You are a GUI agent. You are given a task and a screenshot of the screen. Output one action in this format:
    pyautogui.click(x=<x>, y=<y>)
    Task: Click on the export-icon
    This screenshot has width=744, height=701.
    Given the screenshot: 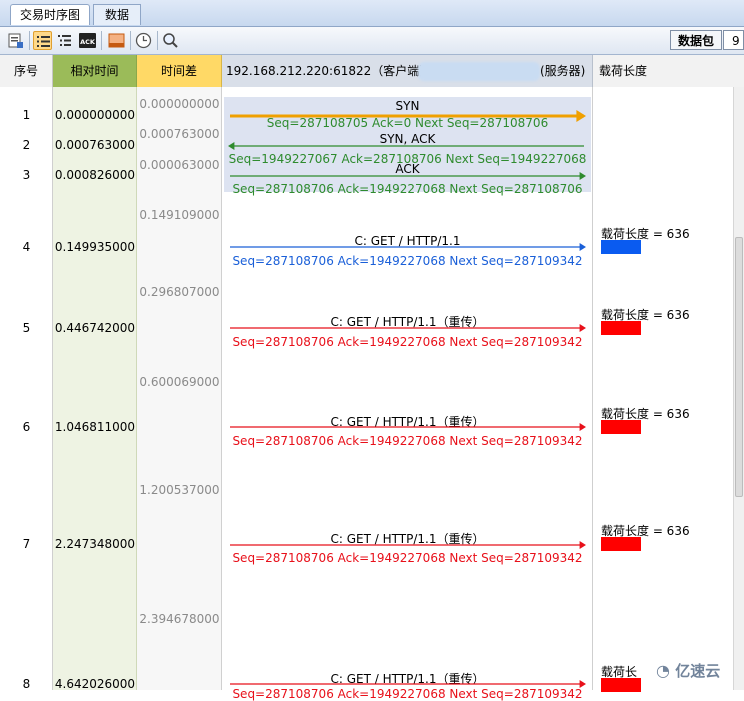 What is the action you would take?
    pyautogui.click(x=15, y=40)
    